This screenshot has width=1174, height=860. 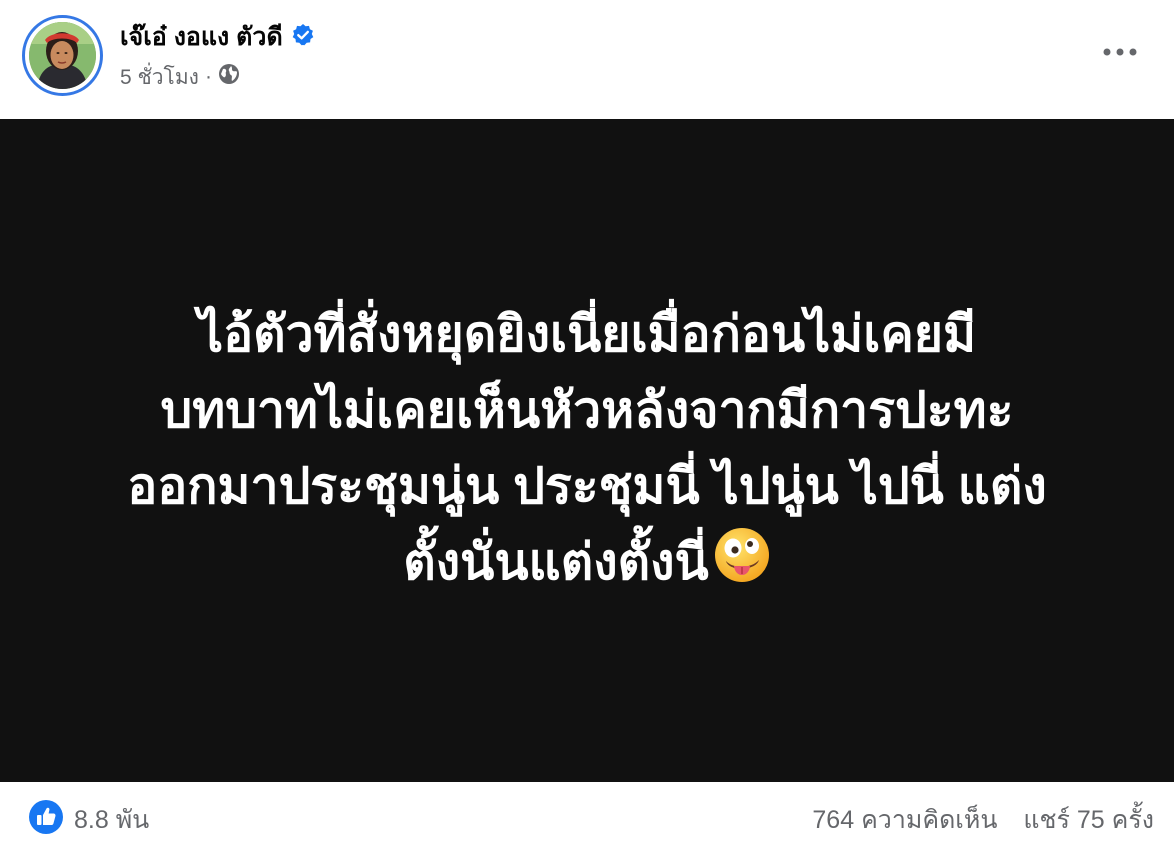 I want to click on engagement-stats: 764 ความคิดเห็น แชร์ 75 ครั้ง, so click(x=983, y=820).